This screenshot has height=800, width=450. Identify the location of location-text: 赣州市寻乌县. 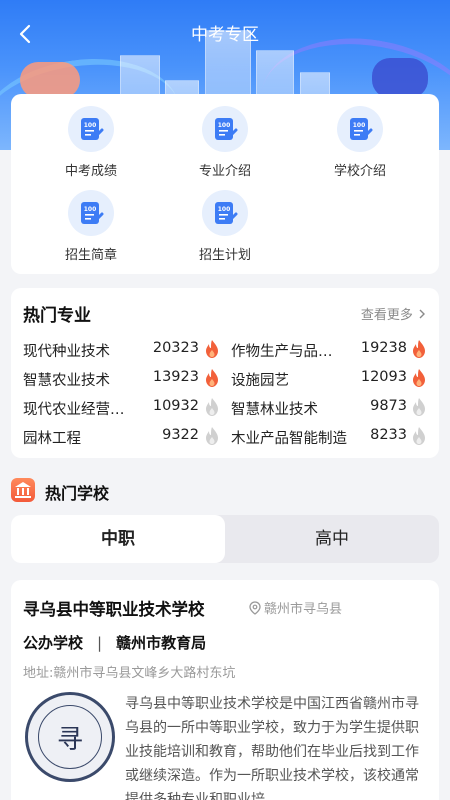
(303, 609).